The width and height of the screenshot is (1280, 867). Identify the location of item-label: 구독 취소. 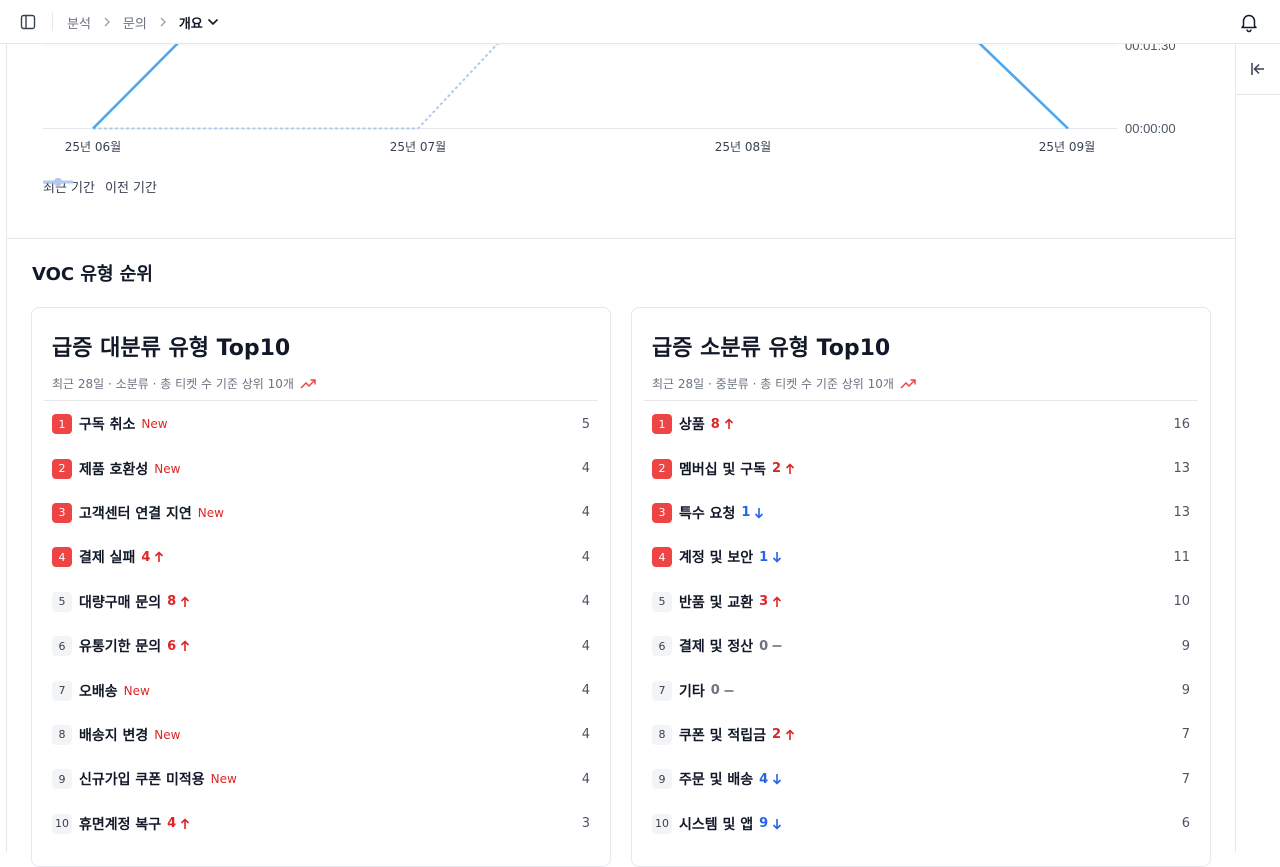
(107, 425).